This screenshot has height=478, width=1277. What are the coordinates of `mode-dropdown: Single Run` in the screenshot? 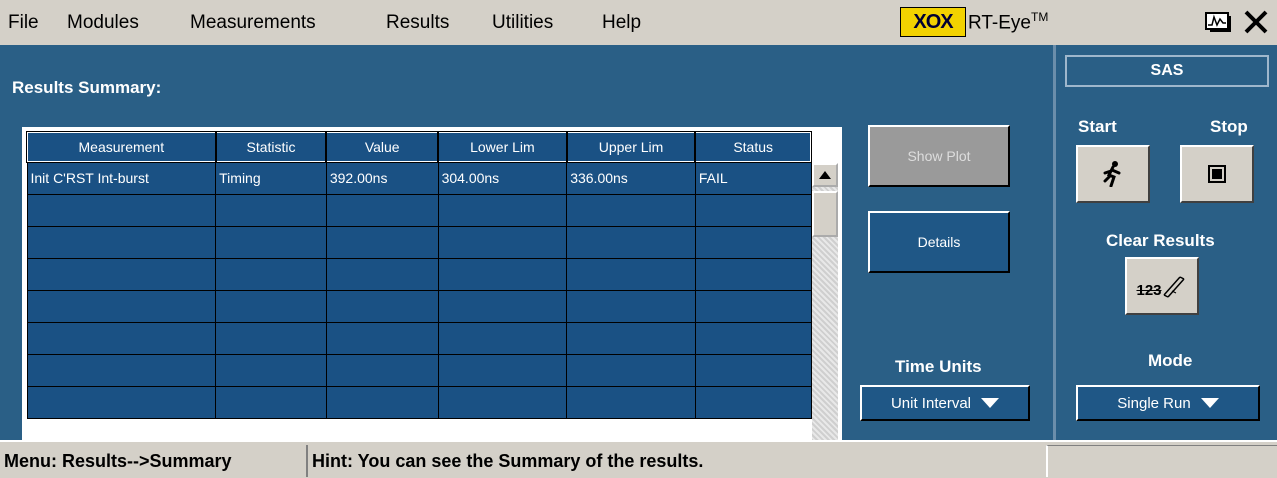 It's located at (1168, 403).